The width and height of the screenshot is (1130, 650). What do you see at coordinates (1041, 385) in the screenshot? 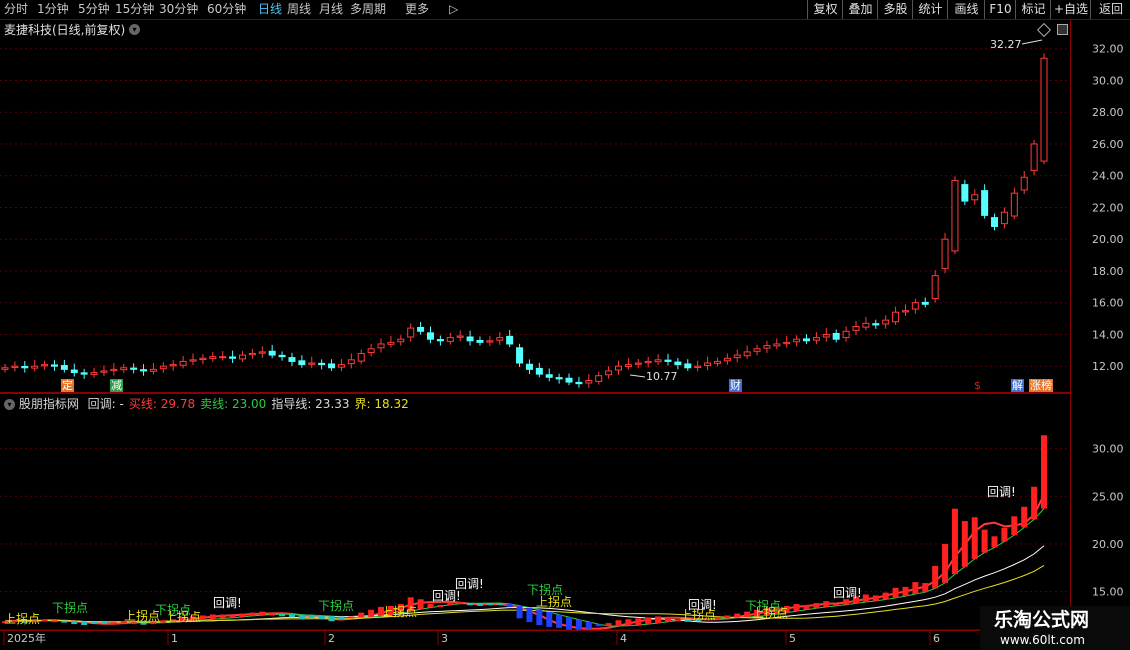
I see `event-marker-5: 涨榜` at bounding box center [1041, 385].